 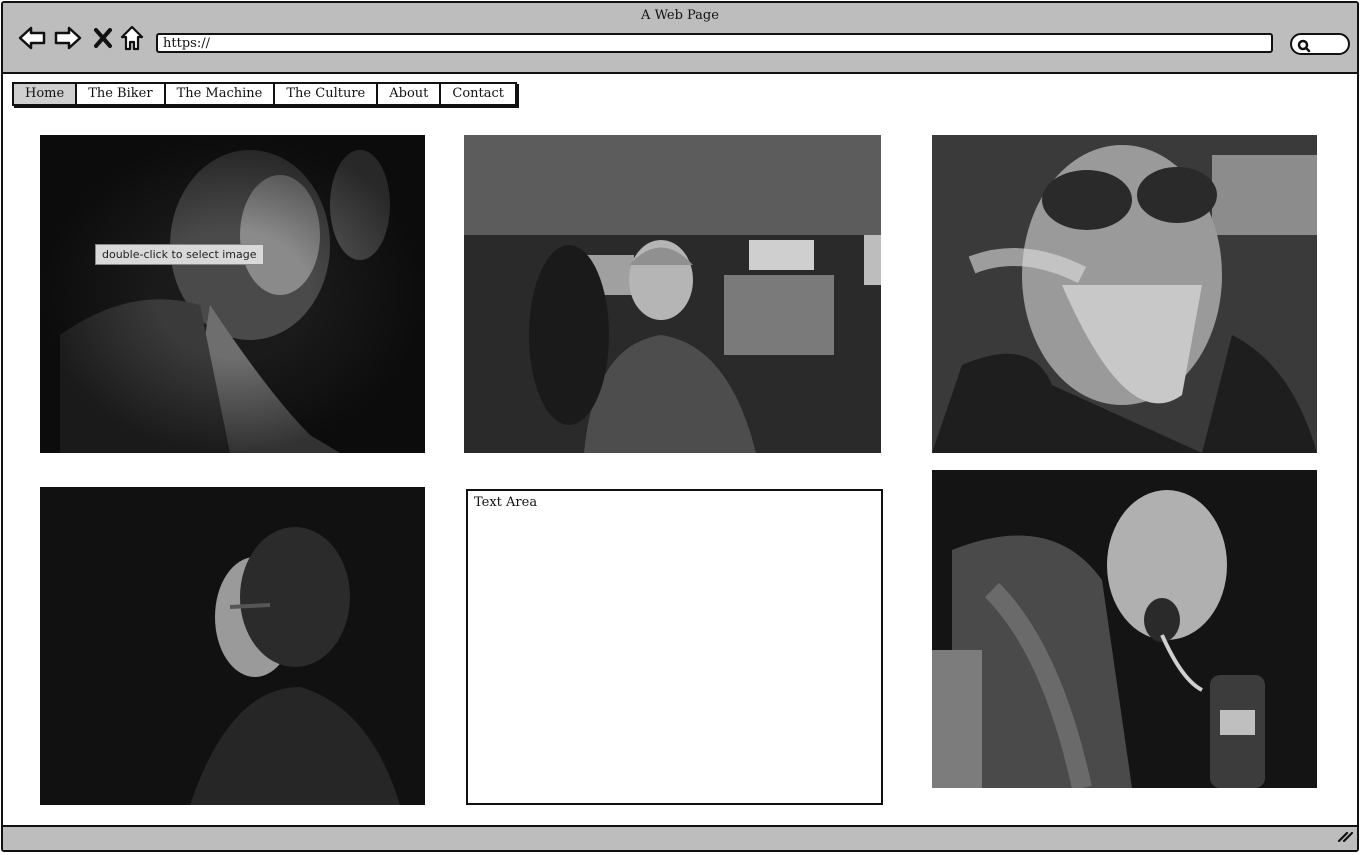 I want to click on forward-arrow-icon, so click(x=68, y=38).